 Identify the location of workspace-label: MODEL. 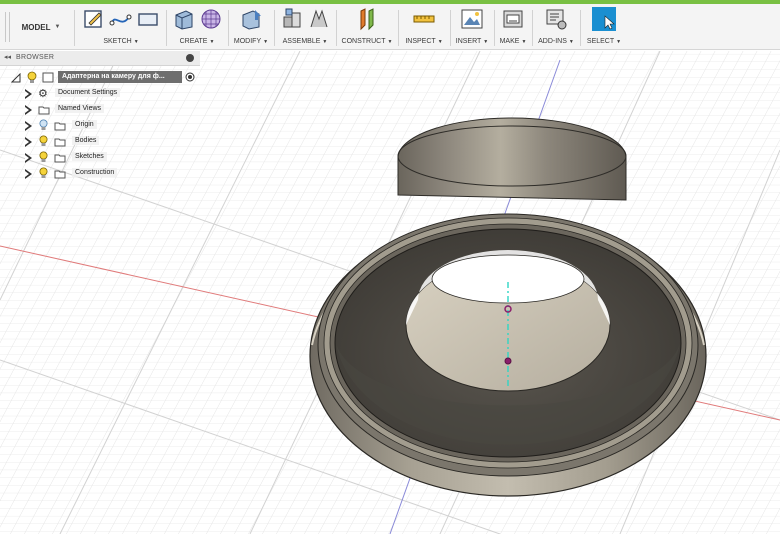
(36, 27).